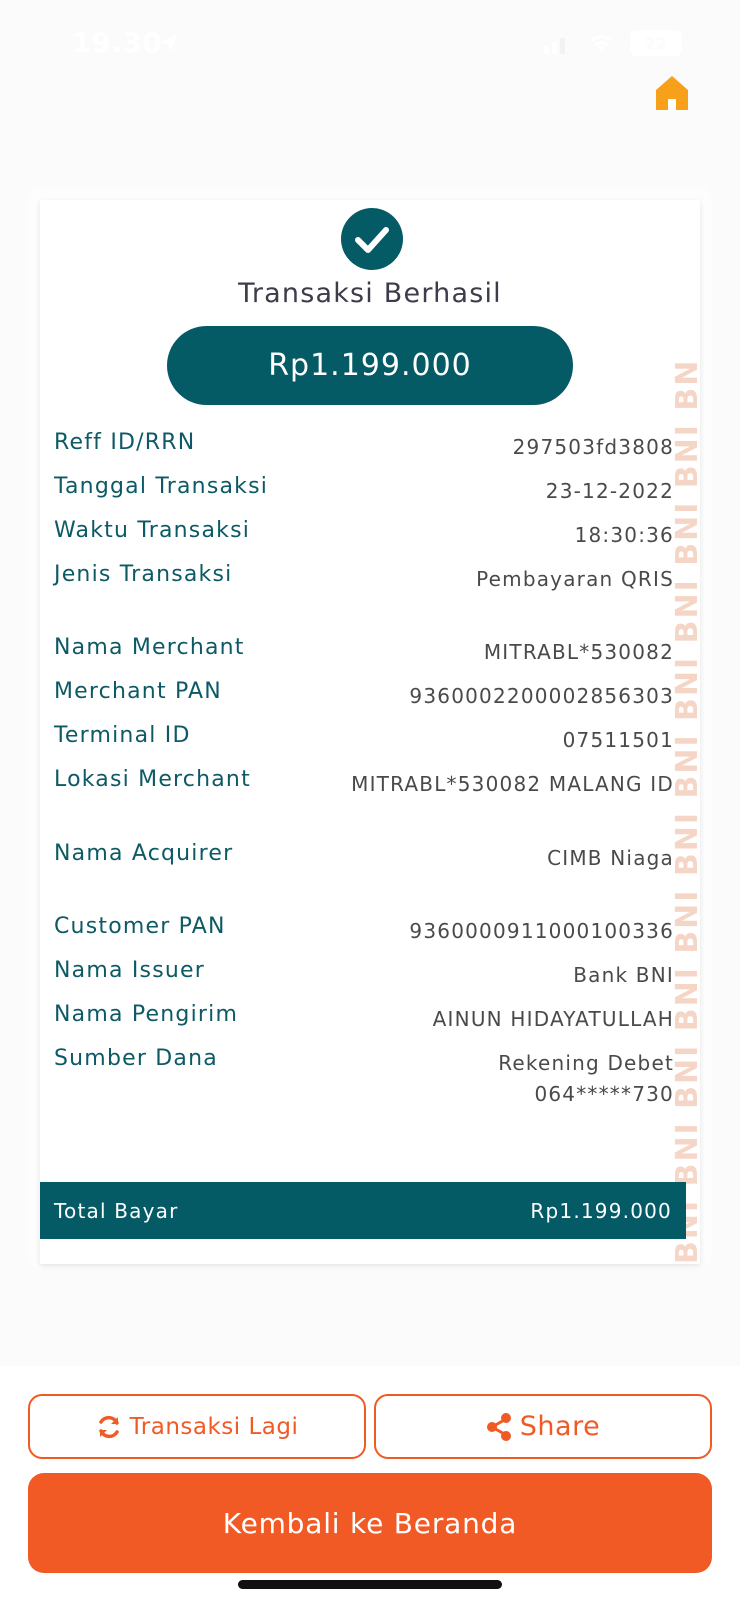  What do you see at coordinates (138, 691) in the screenshot?
I see `detail-label: Merchant PAN` at bounding box center [138, 691].